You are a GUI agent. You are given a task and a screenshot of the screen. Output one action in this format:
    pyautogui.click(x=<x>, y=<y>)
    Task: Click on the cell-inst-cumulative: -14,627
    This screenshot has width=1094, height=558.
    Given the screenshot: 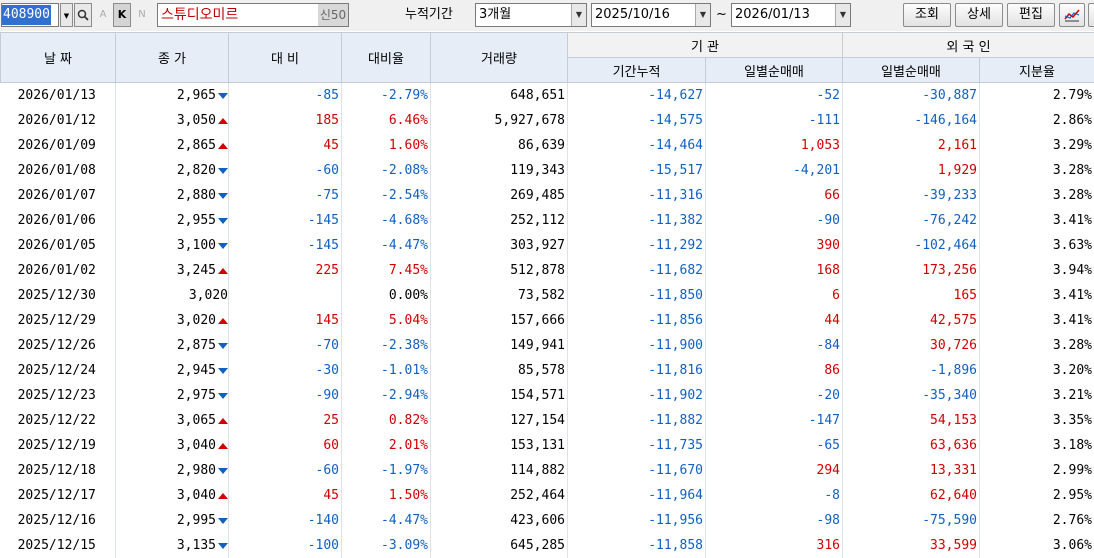 What is the action you would take?
    pyautogui.click(x=637, y=96)
    